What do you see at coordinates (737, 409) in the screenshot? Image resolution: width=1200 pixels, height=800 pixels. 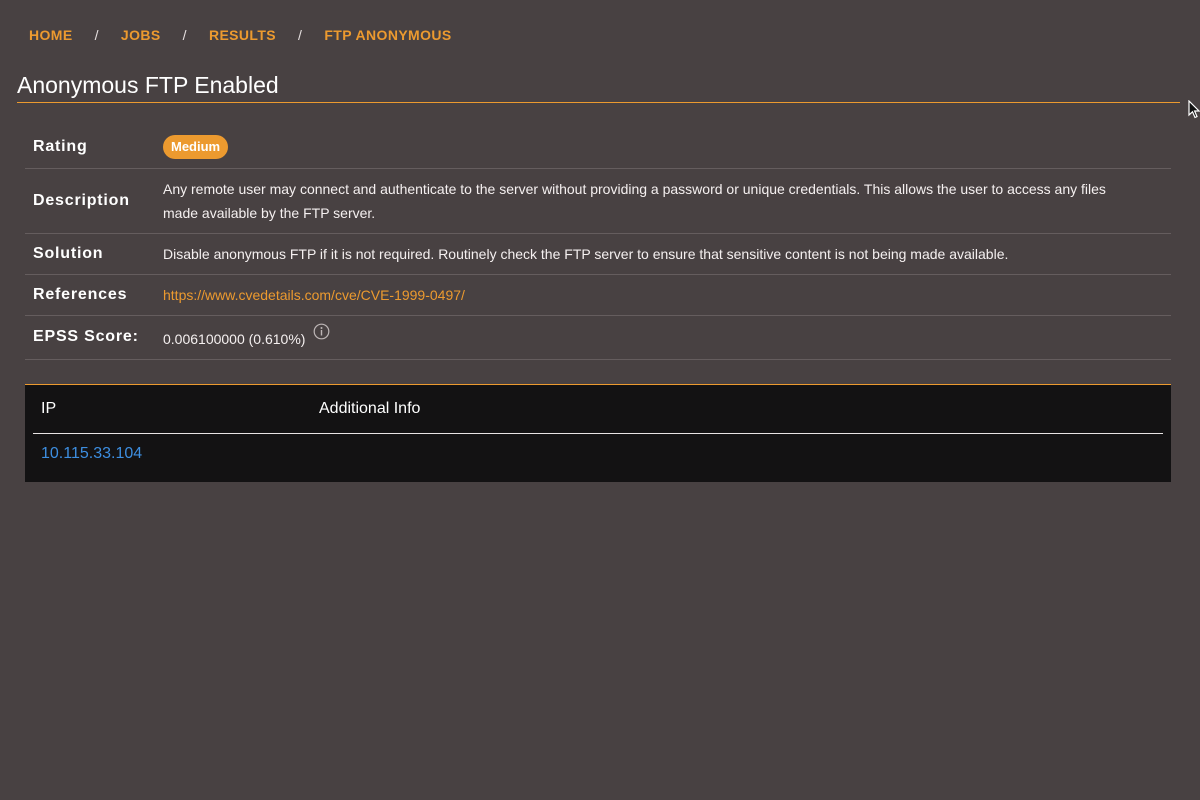 I see `additional-info-column-header: Additional Info` at bounding box center [737, 409].